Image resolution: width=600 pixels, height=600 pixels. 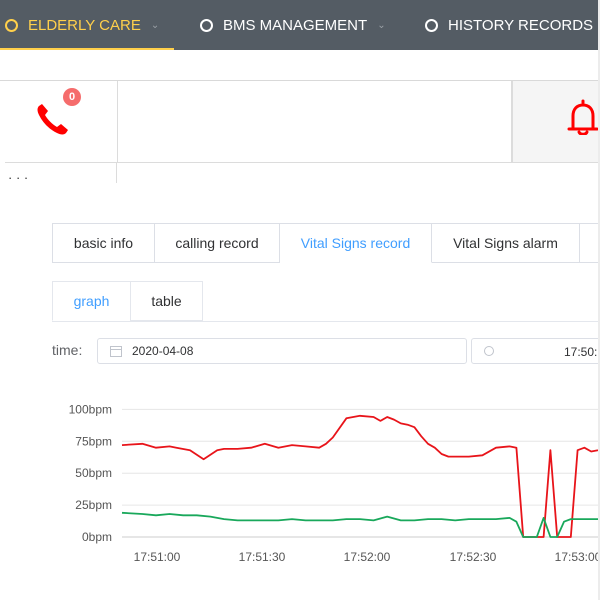 I want to click on x-axis-labels: 17:51:00 17:51:30 17:52:00 17:52:30 17:53:00, so click(x=366, y=557).